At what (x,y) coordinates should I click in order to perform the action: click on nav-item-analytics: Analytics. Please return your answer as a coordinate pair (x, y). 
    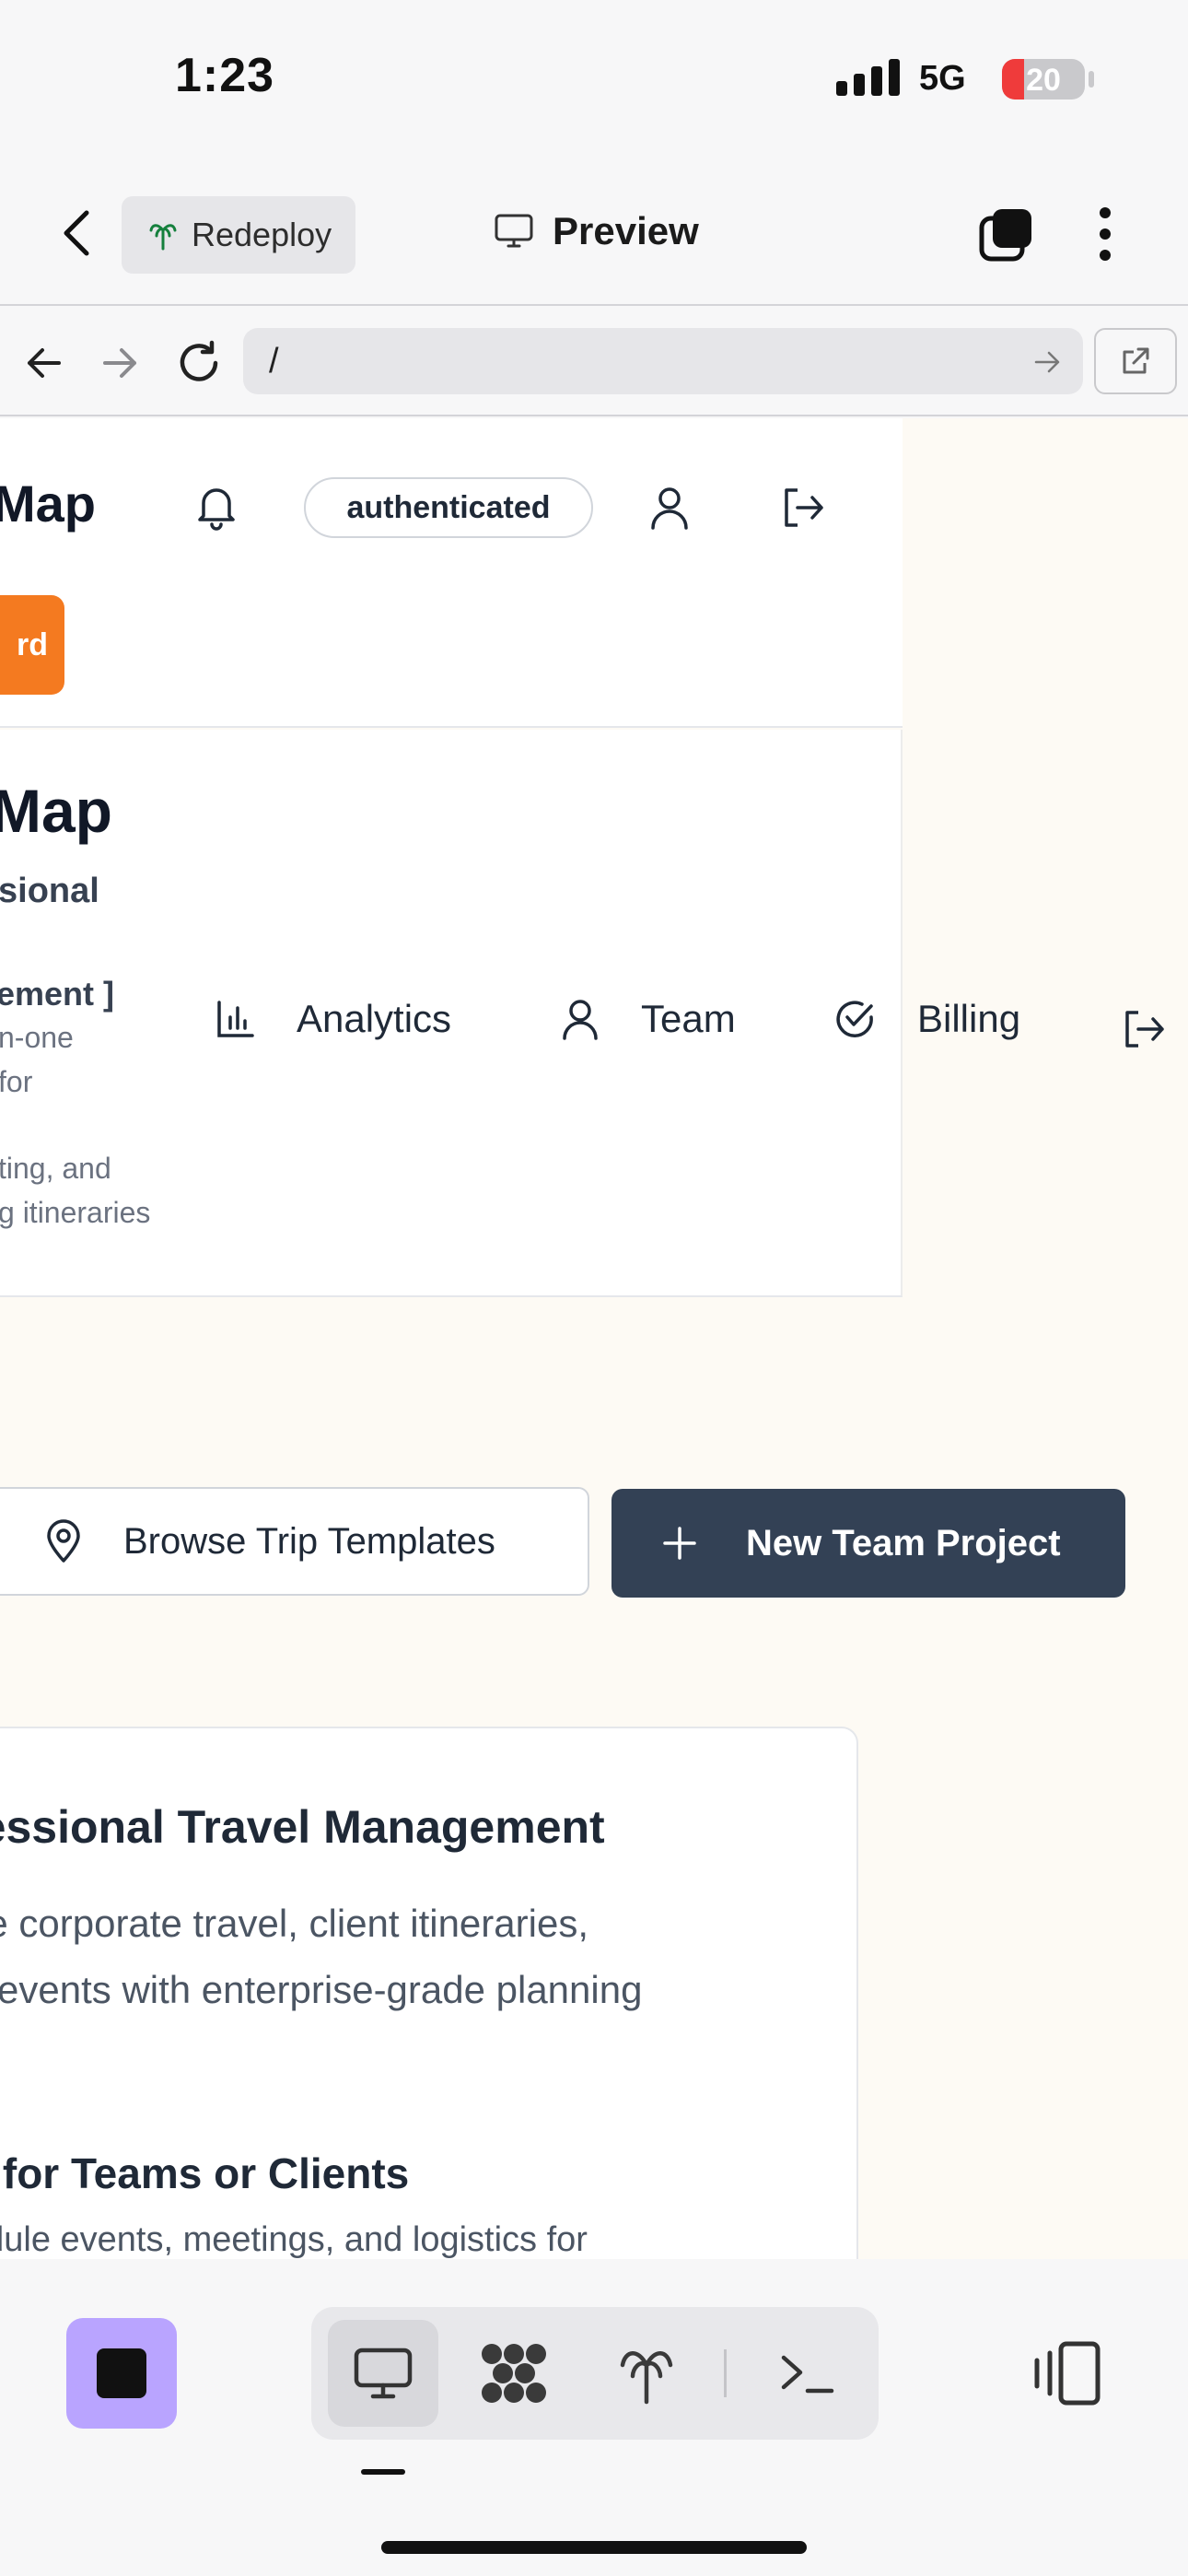
    Looking at the image, I should click on (333, 1019).